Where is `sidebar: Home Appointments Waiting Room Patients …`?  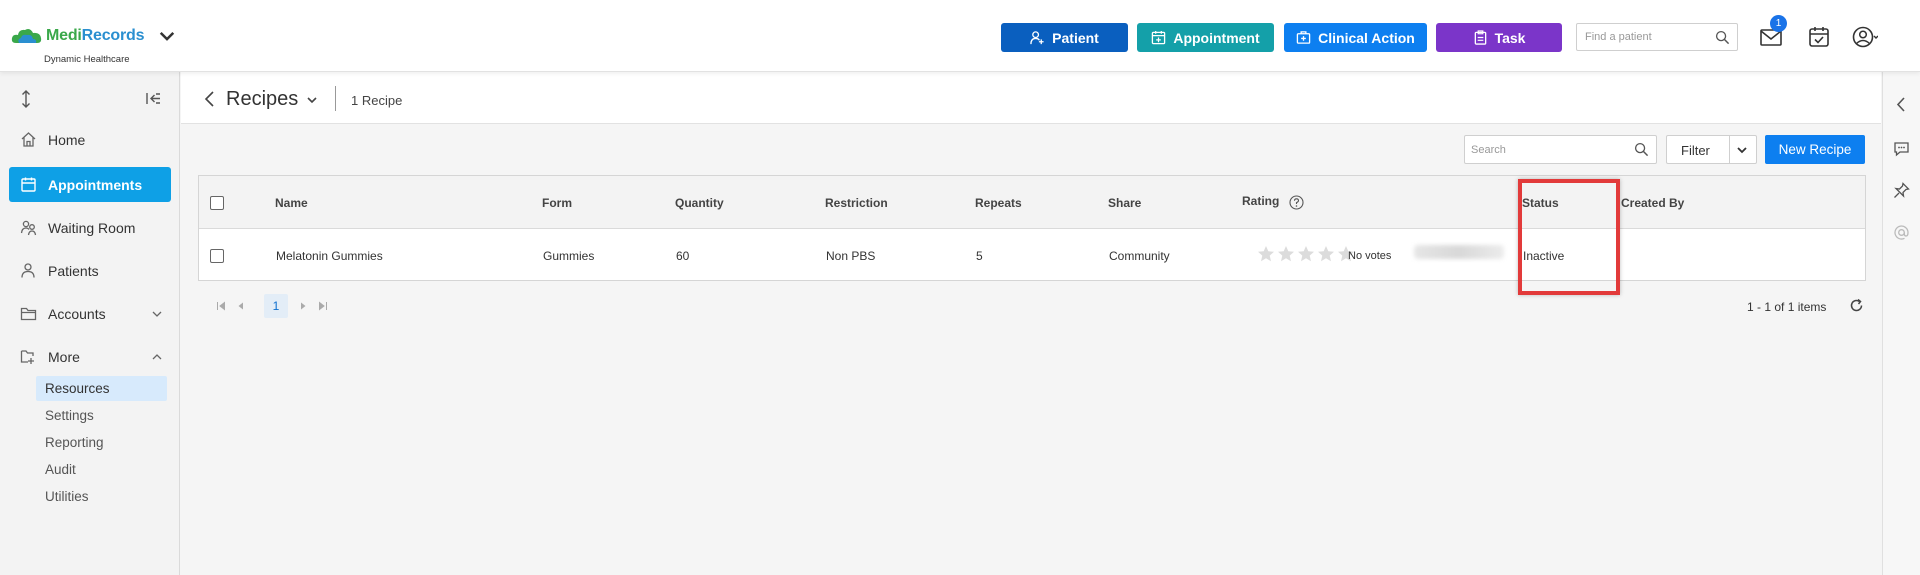
sidebar: Home Appointments Waiting Room Patients … is located at coordinates (90, 323).